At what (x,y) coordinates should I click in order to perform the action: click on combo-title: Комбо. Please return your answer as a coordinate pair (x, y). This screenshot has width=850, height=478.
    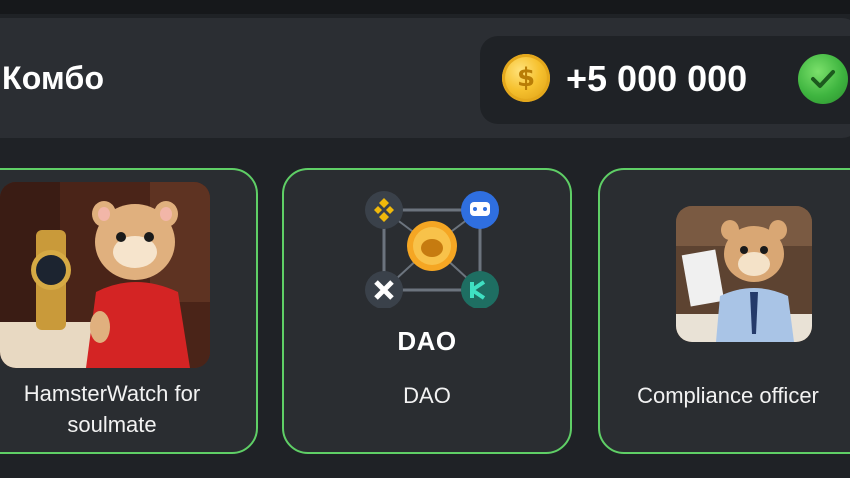
    Looking at the image, I should click on (53, 78).